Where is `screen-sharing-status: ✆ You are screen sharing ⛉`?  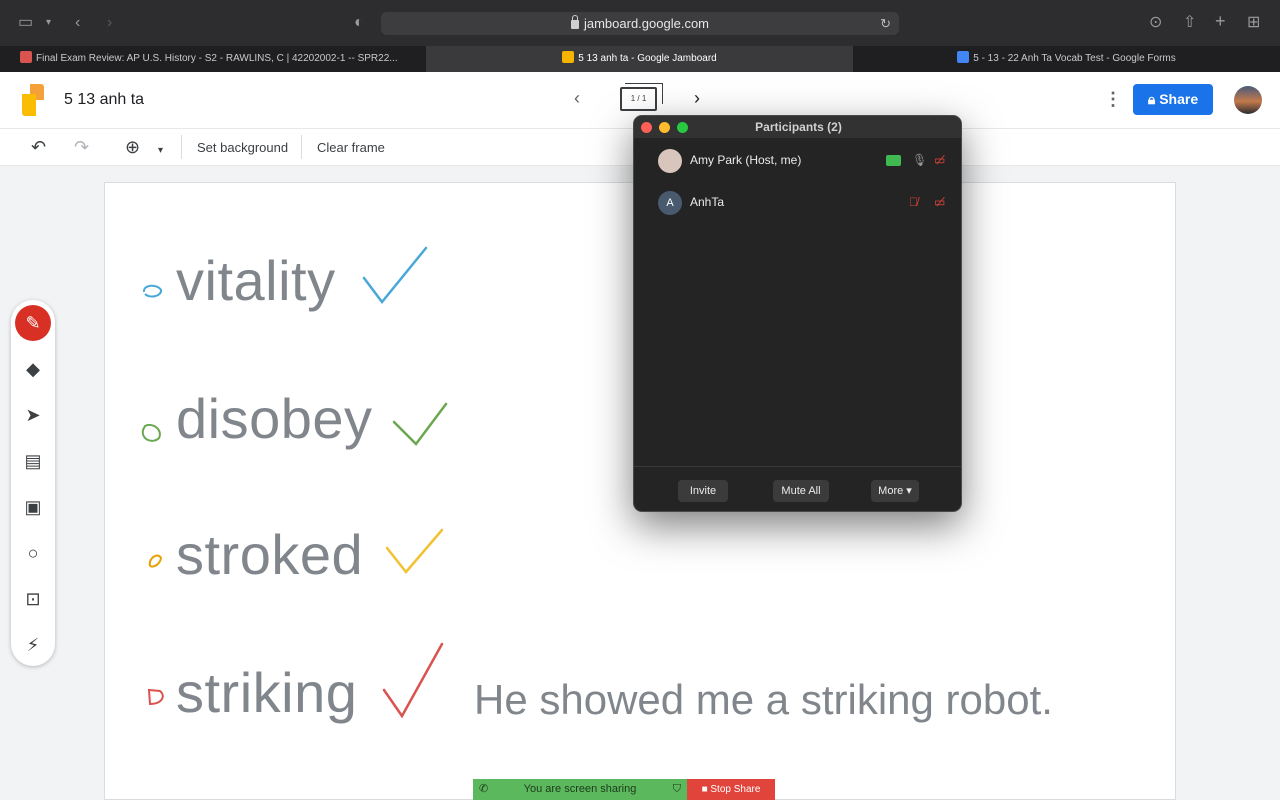 screen-sharing-status: ✆ You are screen sharing ⛉ is located at coordinates (580, 789).